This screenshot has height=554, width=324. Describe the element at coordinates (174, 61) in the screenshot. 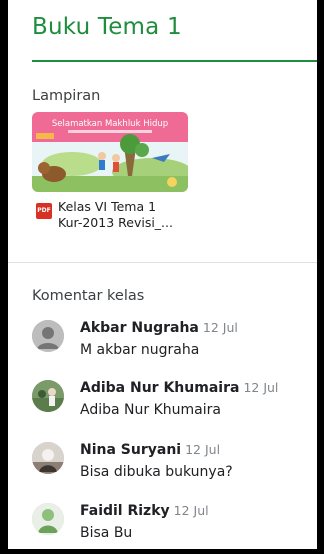

I see `title-divider` at that location.